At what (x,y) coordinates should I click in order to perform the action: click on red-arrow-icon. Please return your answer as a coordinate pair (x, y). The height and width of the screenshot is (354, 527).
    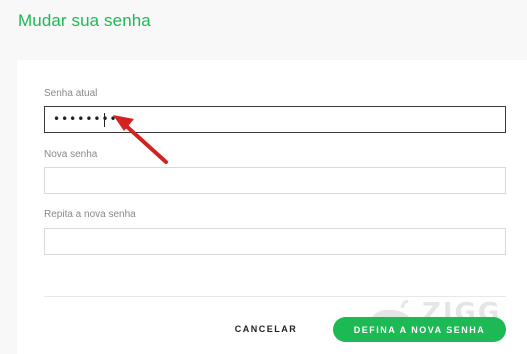
    Looking at the image, I should click on (140, 139).